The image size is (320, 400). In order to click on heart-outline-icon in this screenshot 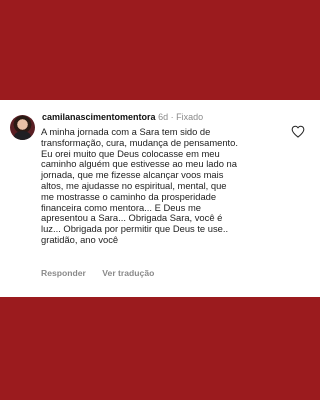, I will do `click(298, 131)`.